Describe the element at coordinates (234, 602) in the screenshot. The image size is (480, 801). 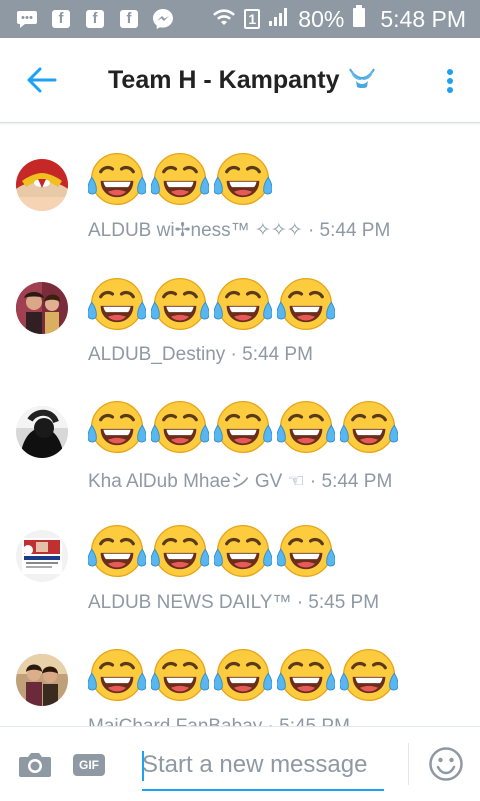
I see `message-meta: ALDUB NEWS DAILY™ · 5:45 PM` at that location.